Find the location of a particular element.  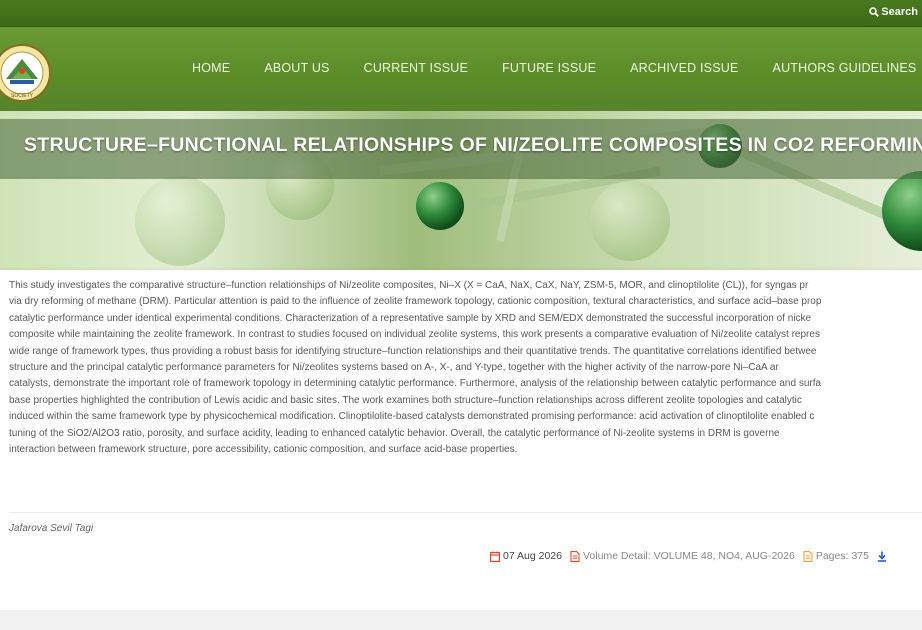

volume-text: Volume Detail: VOLUME 48, NO4, AUG-2026 is located at coordinates (688, 556).